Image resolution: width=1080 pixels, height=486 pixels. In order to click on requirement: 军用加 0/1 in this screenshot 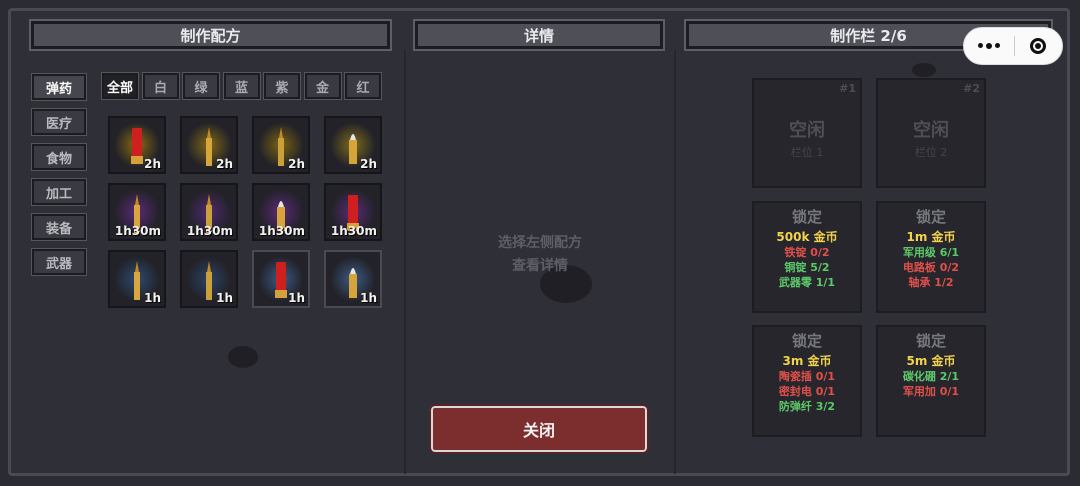, I will do `click(931, 391)`.